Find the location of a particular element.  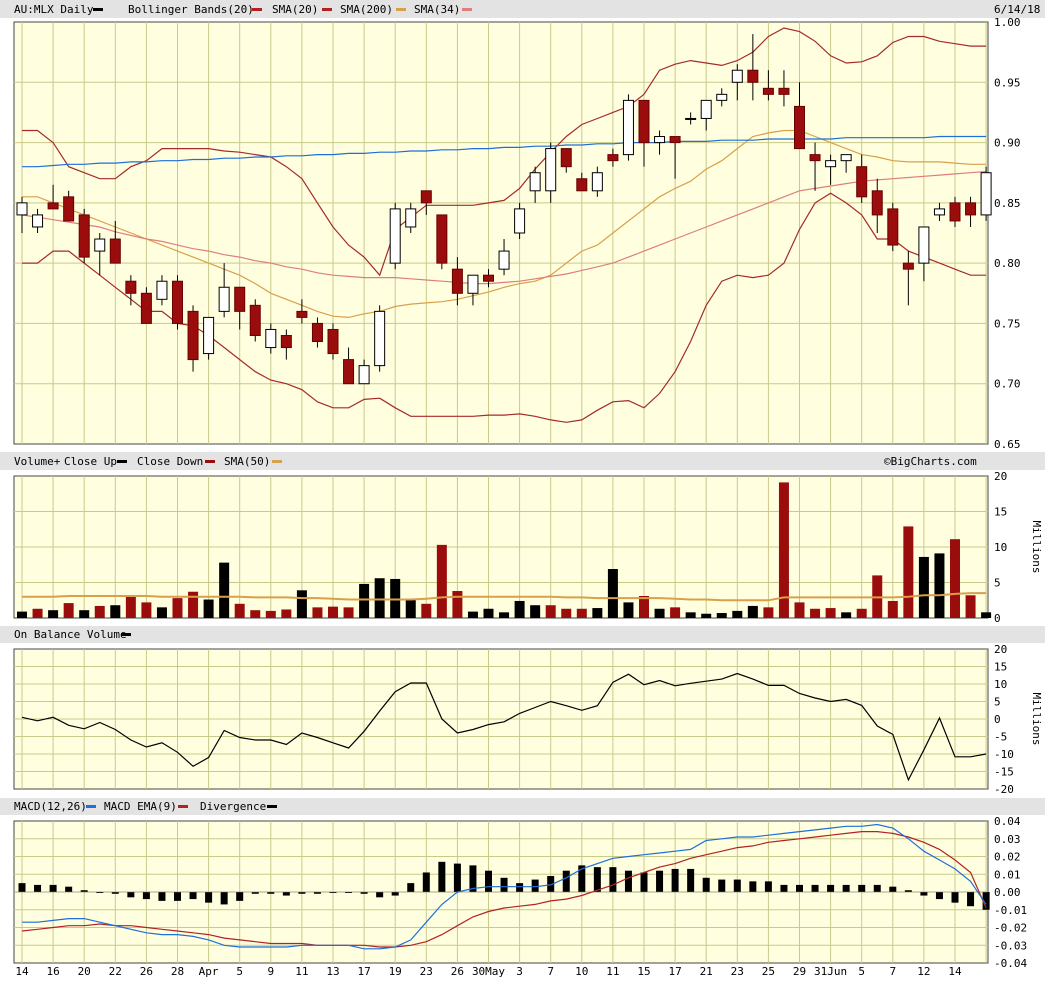

volume-title: Volume+ is located at coordinates (37, 461).